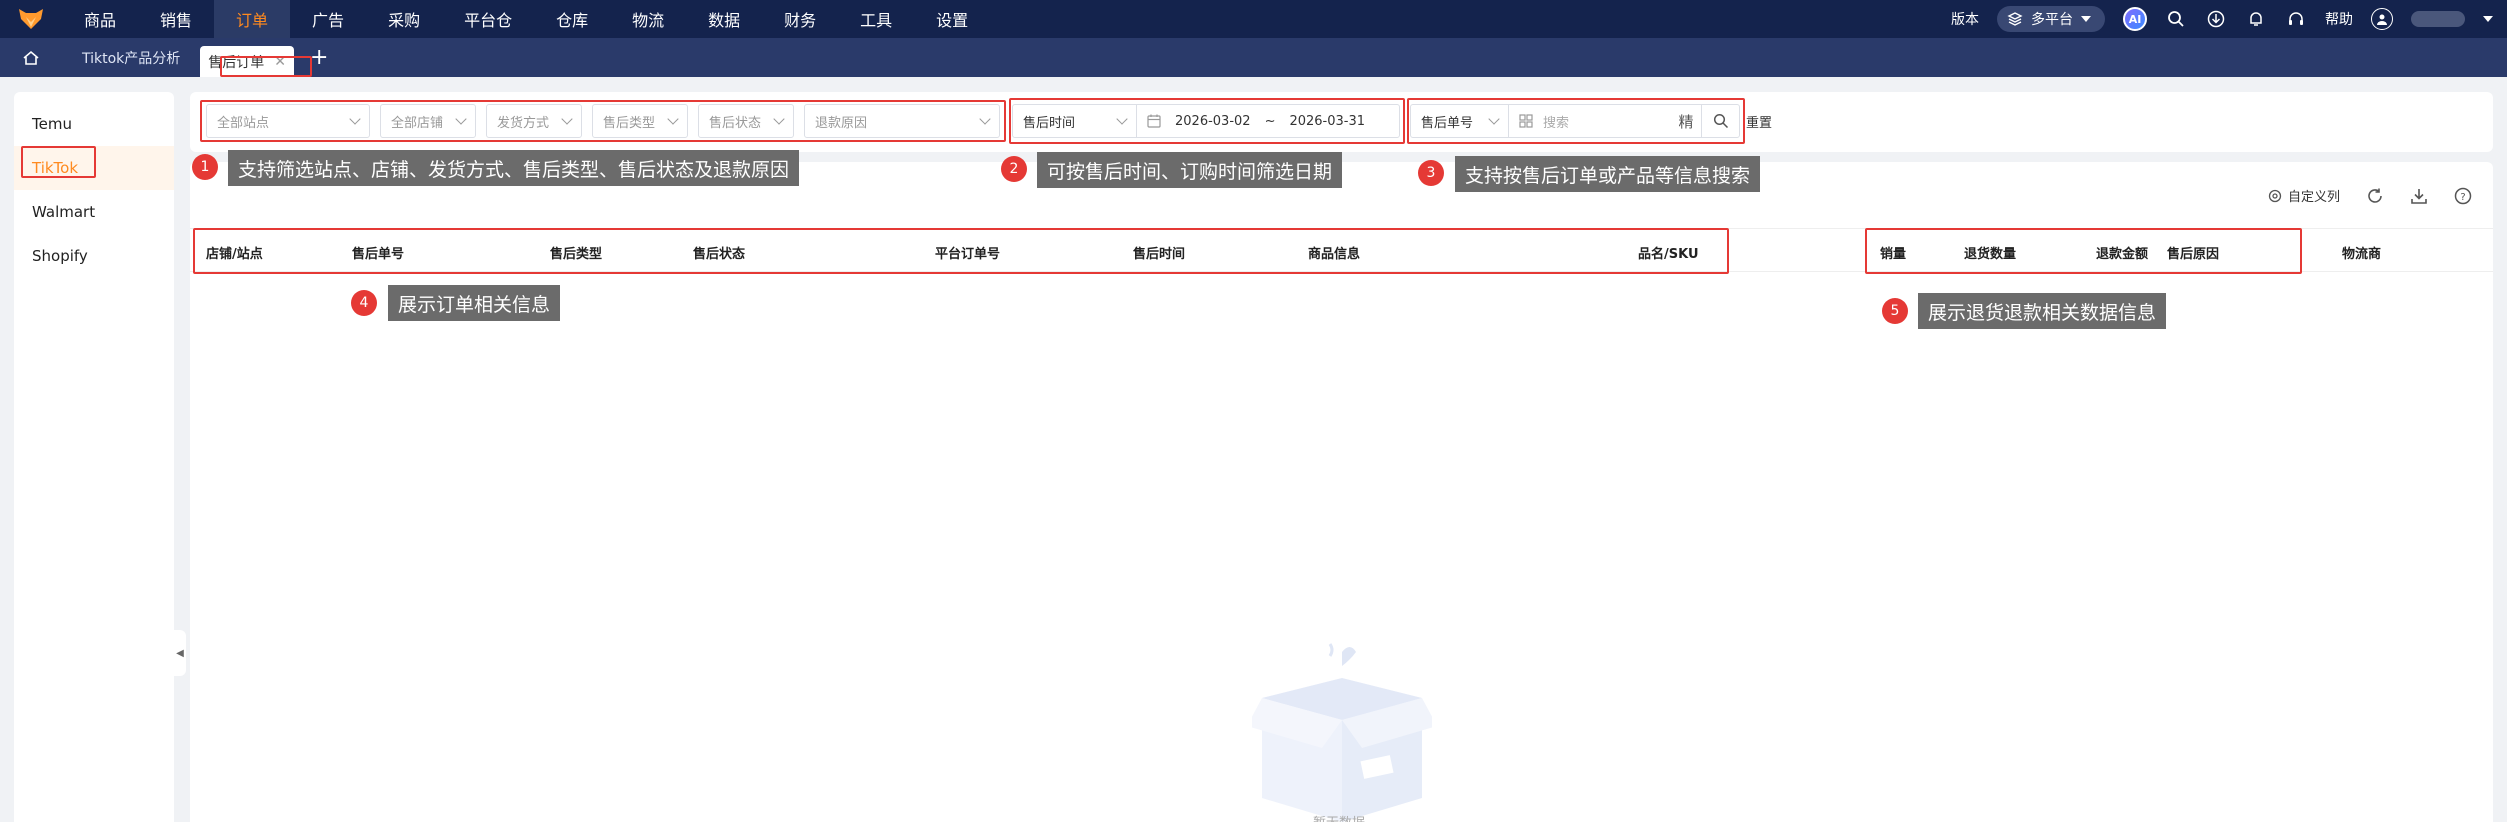 The height and width of the screenshot is (822, 2507). What do you see at coordinates (243, 123) in the screenshot?
I see `site-select-value: 全部站点` at bounding box center [243, 123].